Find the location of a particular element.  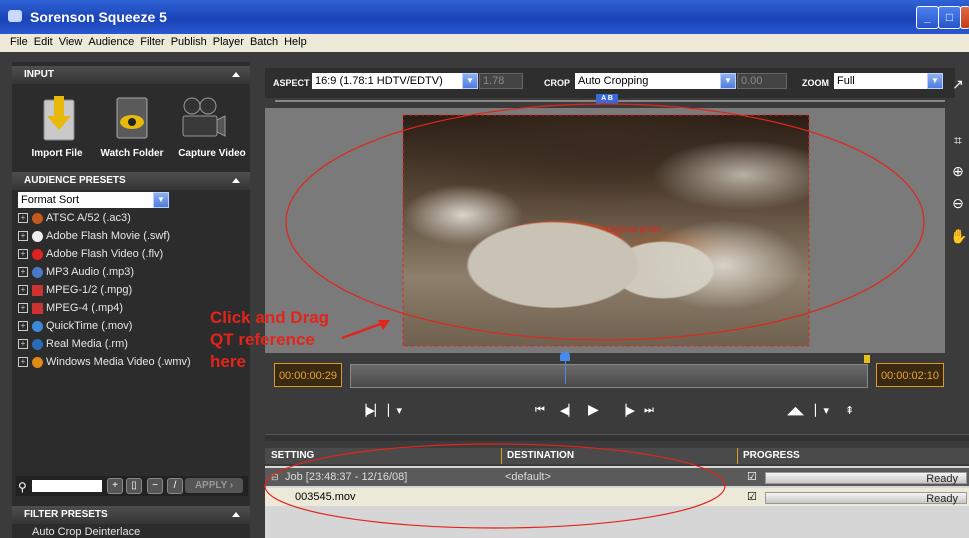

annotation-line-1: Click and Drag is located at coordinates (270, 317).